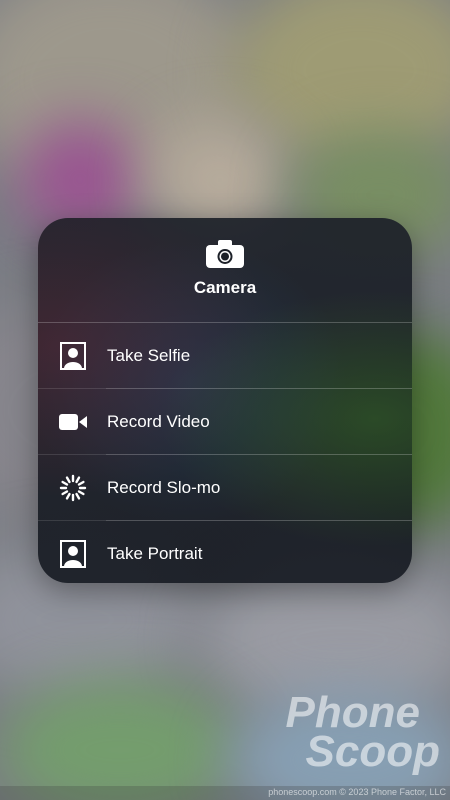 The width and height of the screenshot is (450, 800). What do you see at coordinates (73, 554) in the screenshot?
I see `portrait-icon` at bounding box center [73, 554].